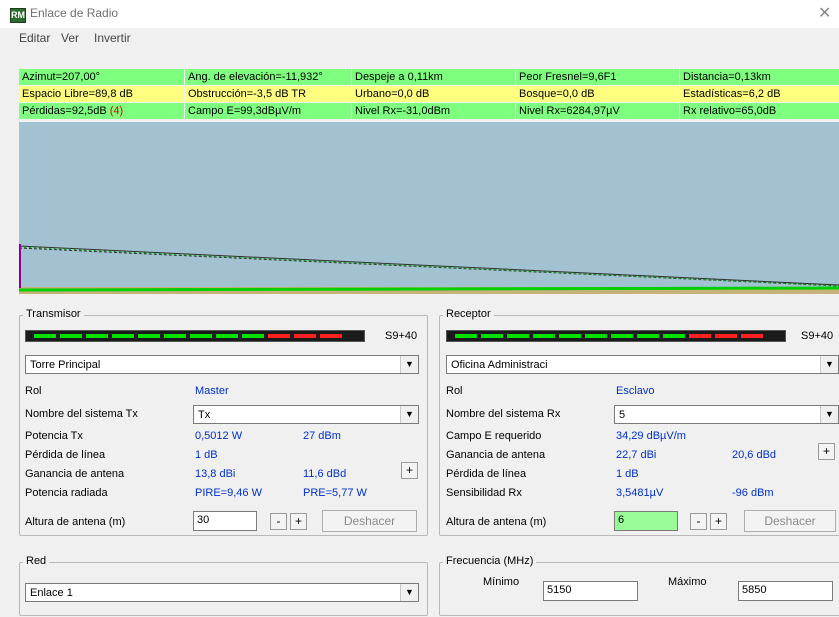  What do you see at coordinates (222, 592) in the screenshot?
I see `network-select: Enlace 1 ▼` at bounding box center [222, 592].